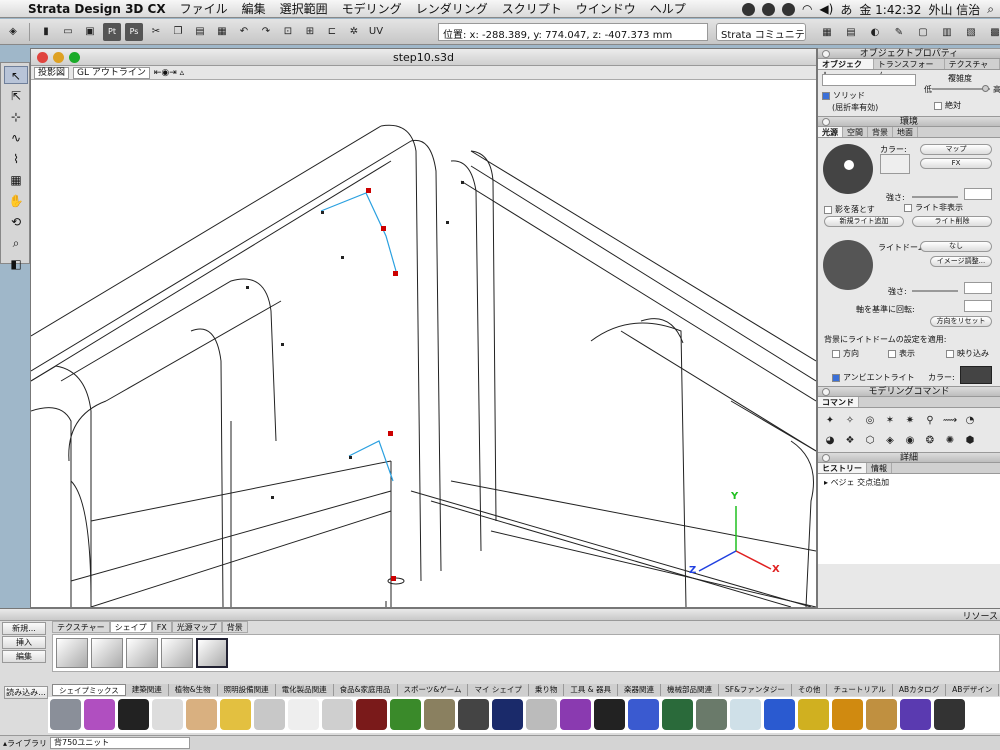 The image size is (1000, 750). Describe the element at coordinates (337, 714) in the screenshot. I see `glasses-icon` at that location.